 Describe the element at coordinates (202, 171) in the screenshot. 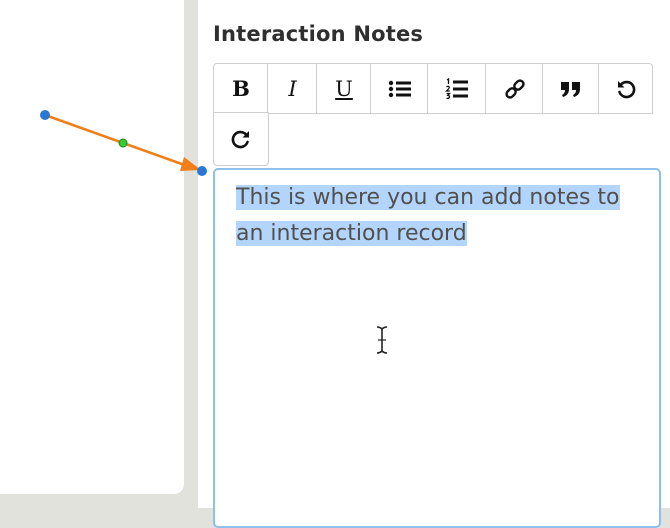

I see `connector-end-handle` at that location.